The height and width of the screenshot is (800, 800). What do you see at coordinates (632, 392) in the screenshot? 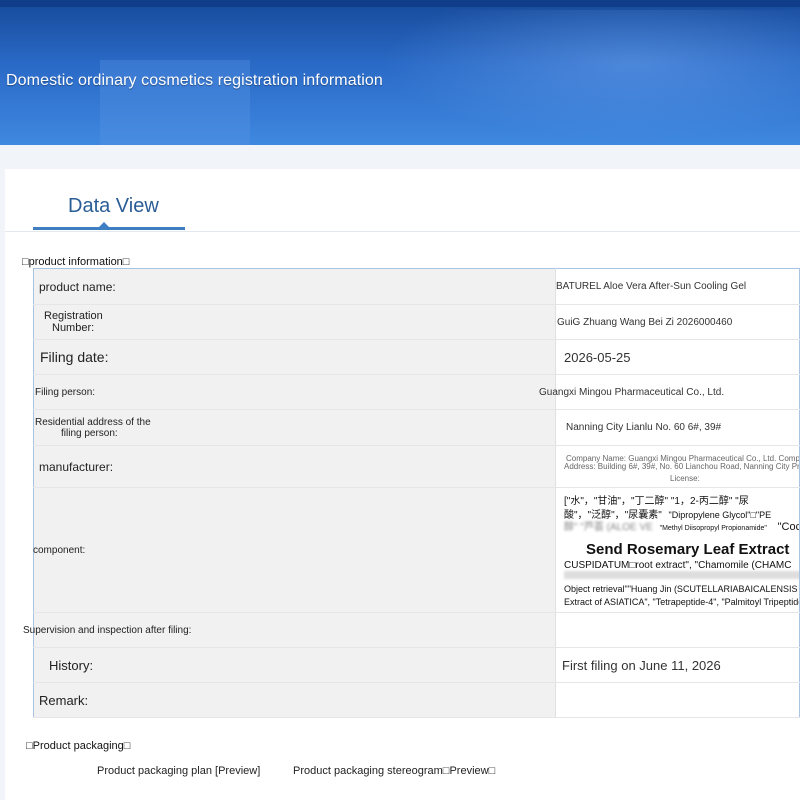
I see `filing-person-value: Guangxi Mingou Pharmaceutical Co., Ltd.` at bounding box center [632, 392].